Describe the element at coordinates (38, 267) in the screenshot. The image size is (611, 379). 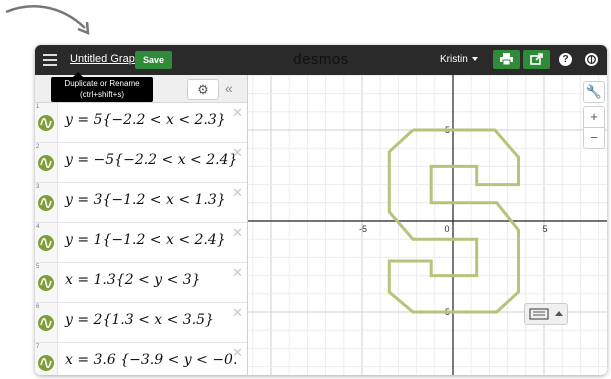
I see `expression-number: 5` at that location.